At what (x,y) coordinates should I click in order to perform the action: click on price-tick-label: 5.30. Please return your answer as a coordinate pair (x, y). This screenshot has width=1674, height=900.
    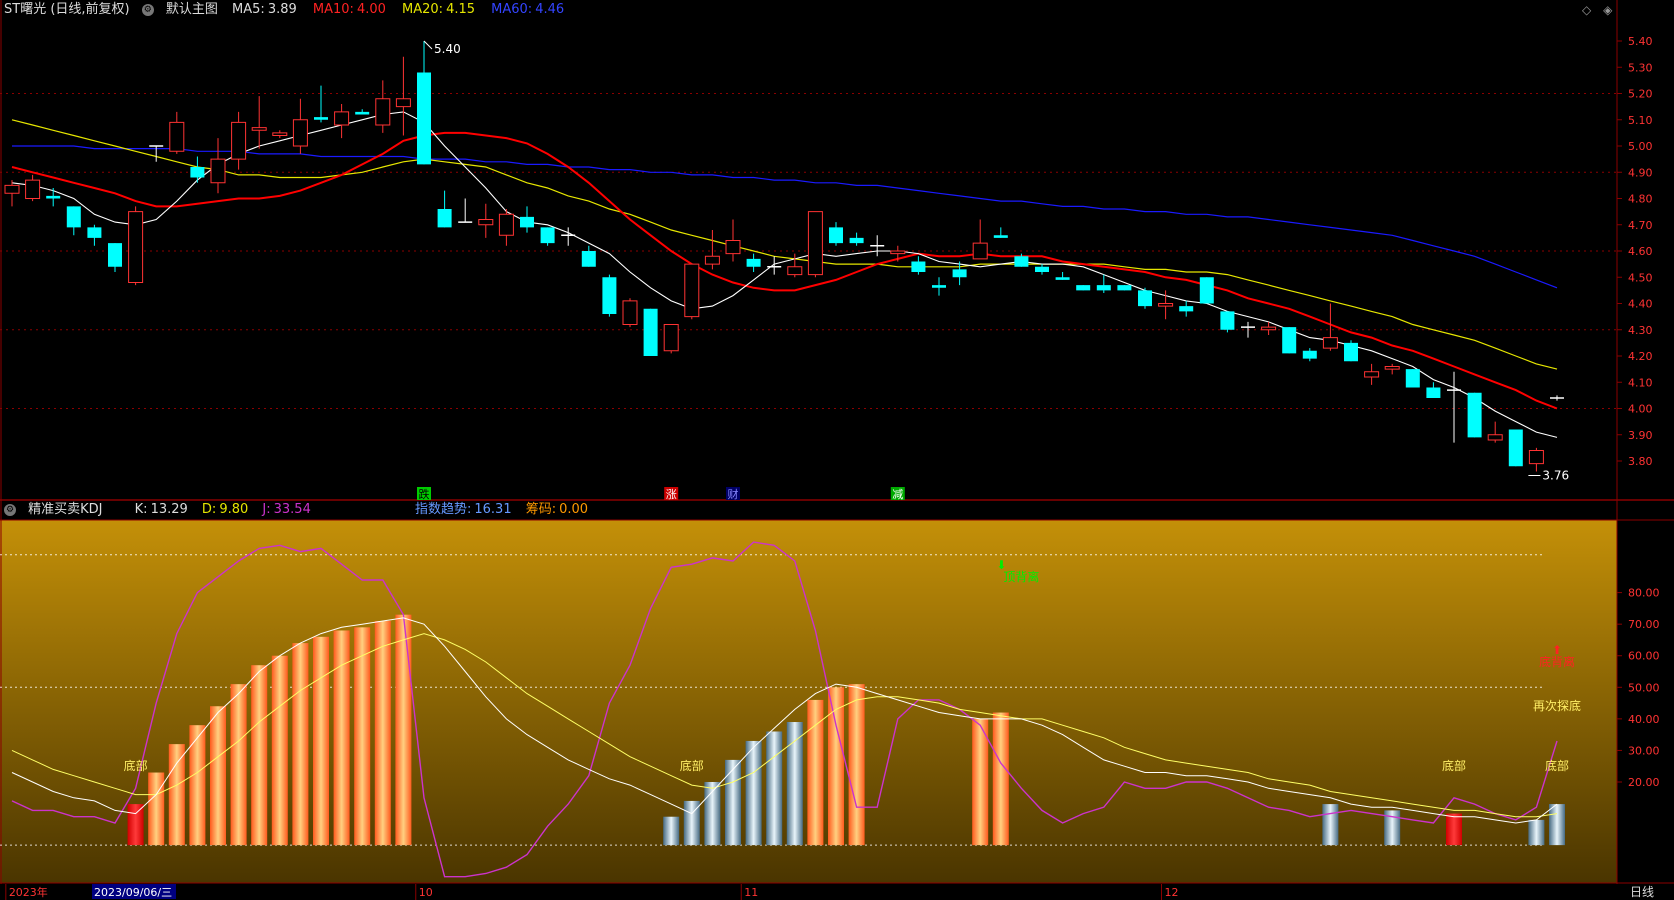
    Looking at the image, I should click on (1640, 67).